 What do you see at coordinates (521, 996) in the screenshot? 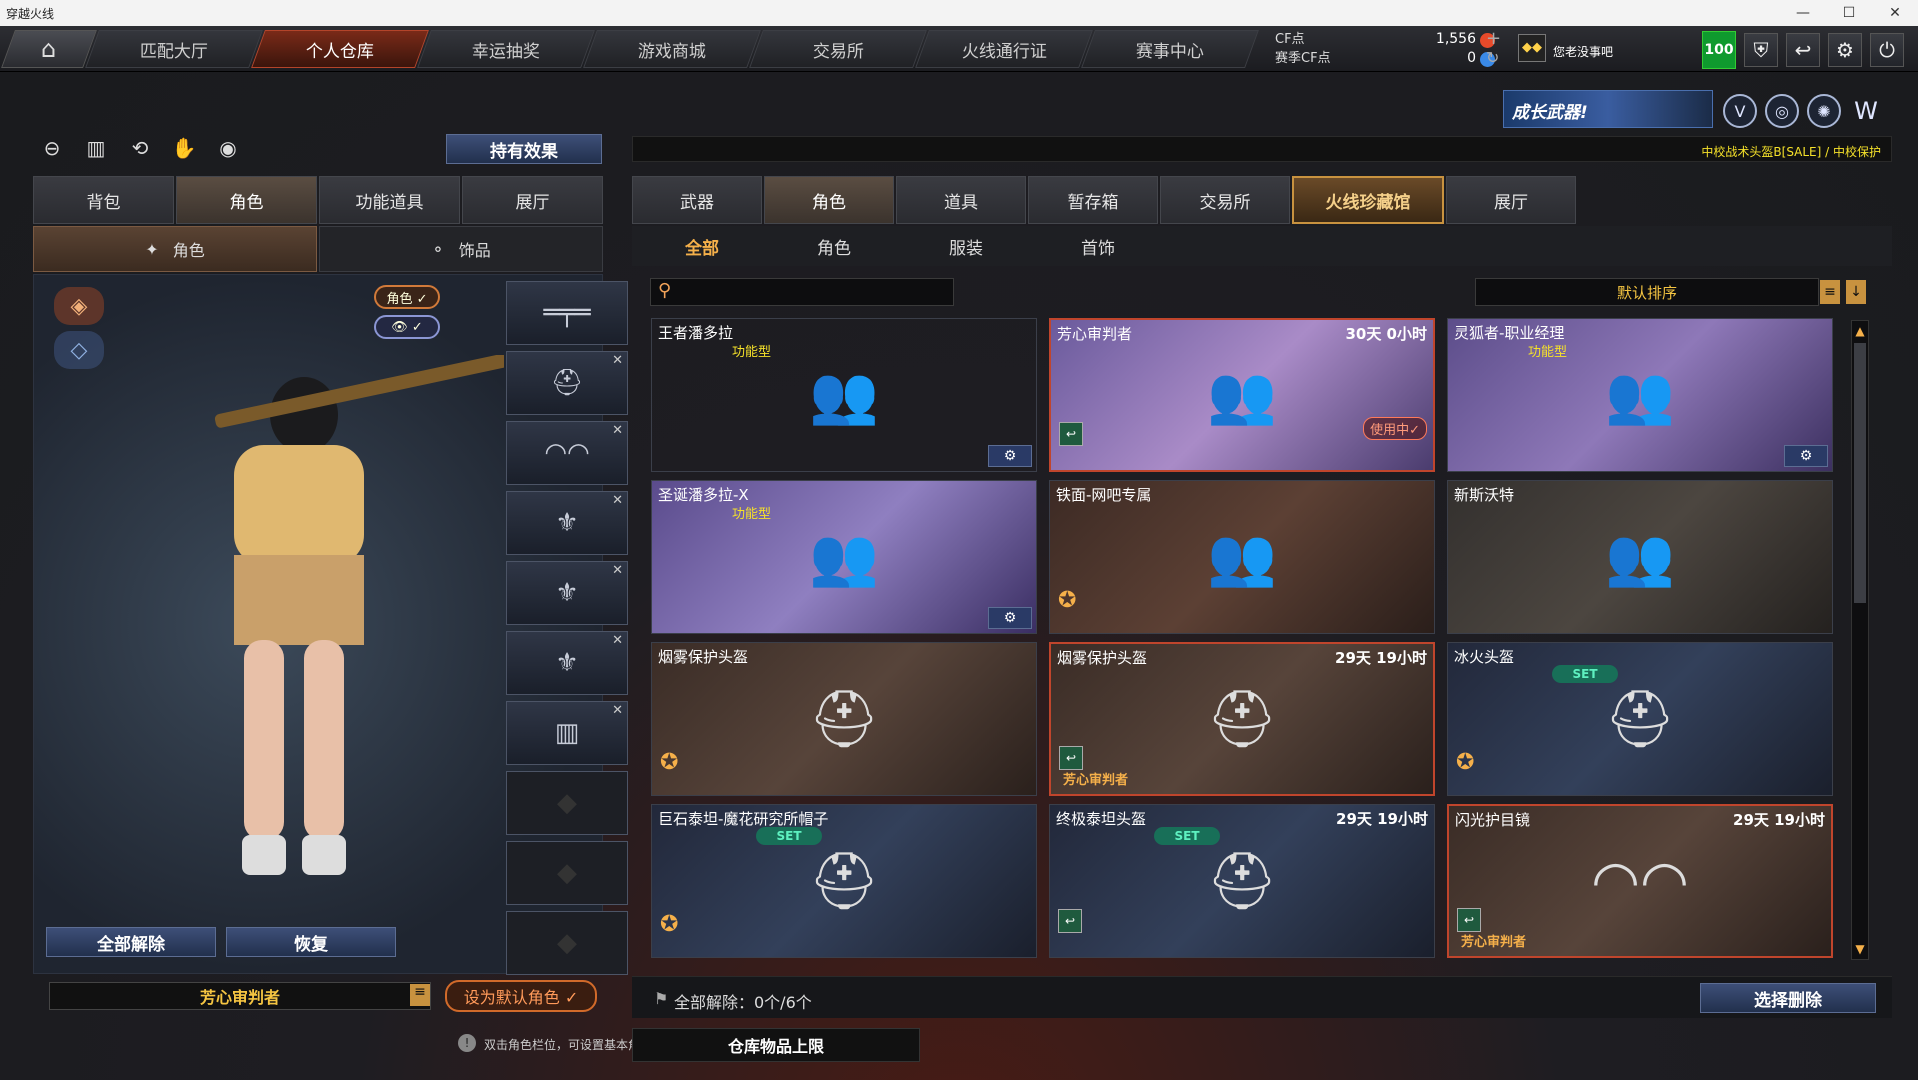
I see `set-default-character-button: 设为默认角色 ✓` at bounding box center [521, 996].